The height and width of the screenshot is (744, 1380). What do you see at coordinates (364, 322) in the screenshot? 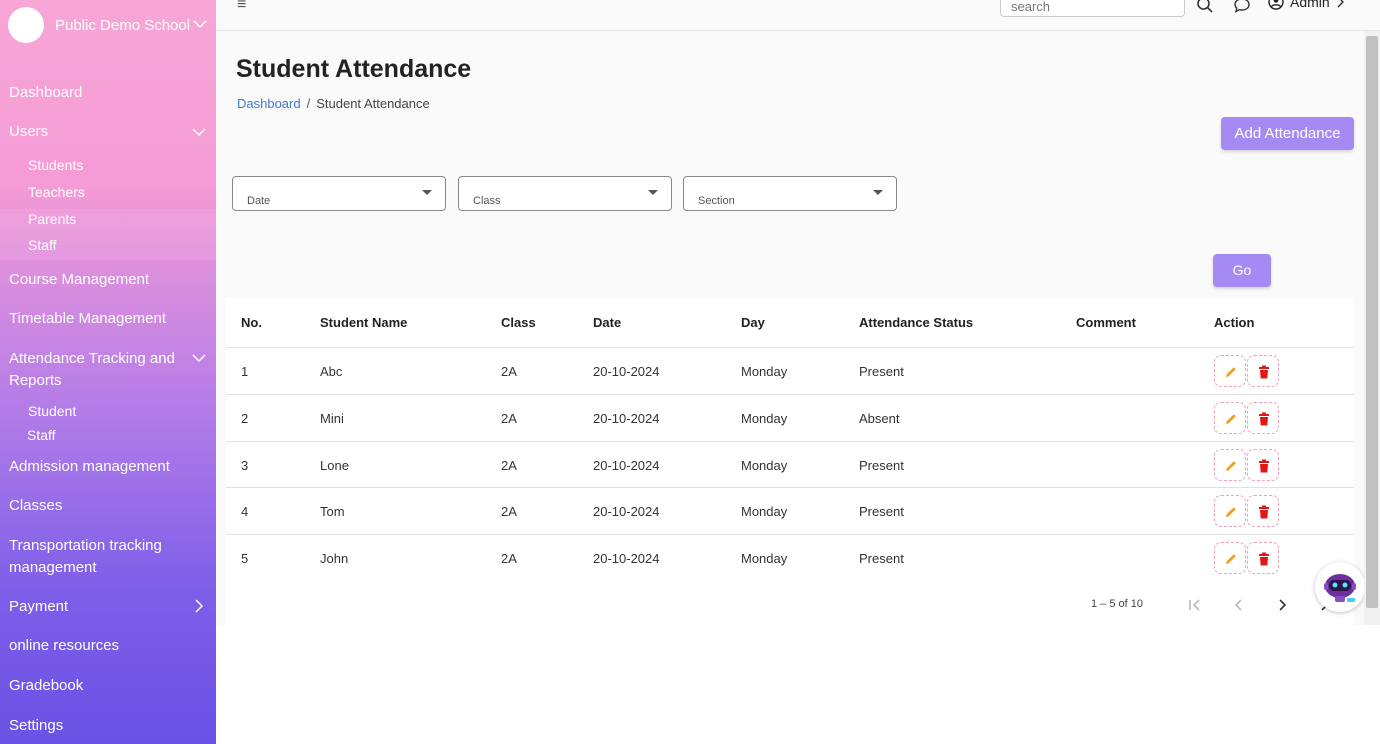
I see `column-header-student-name: Student Name` at bounding box center [364, 322].